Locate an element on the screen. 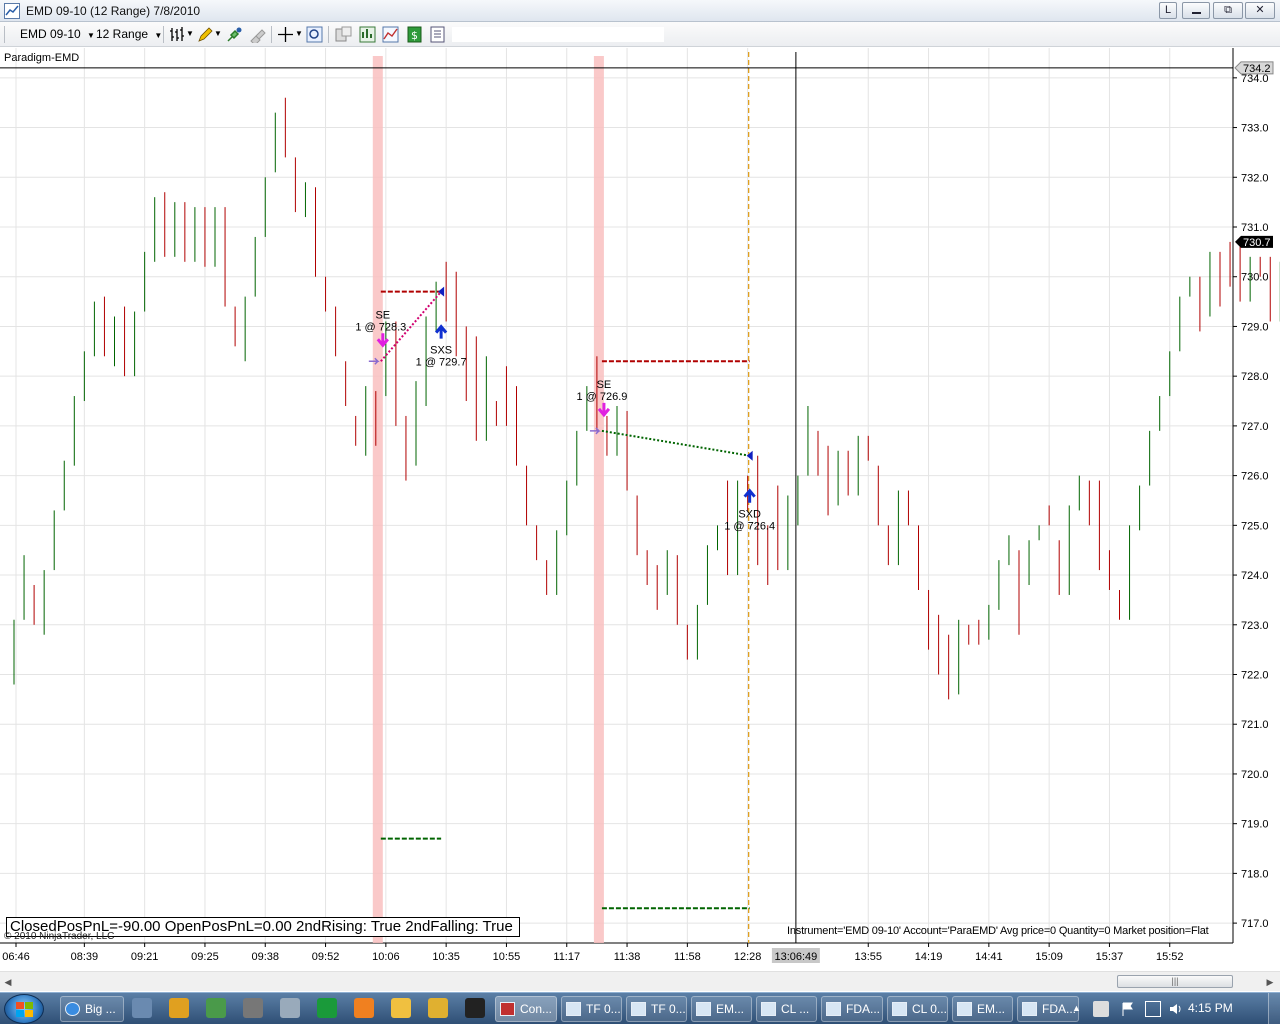  horizontal-scrollbar: ◀ ||| ▶ is located at coordinates (640, 981).